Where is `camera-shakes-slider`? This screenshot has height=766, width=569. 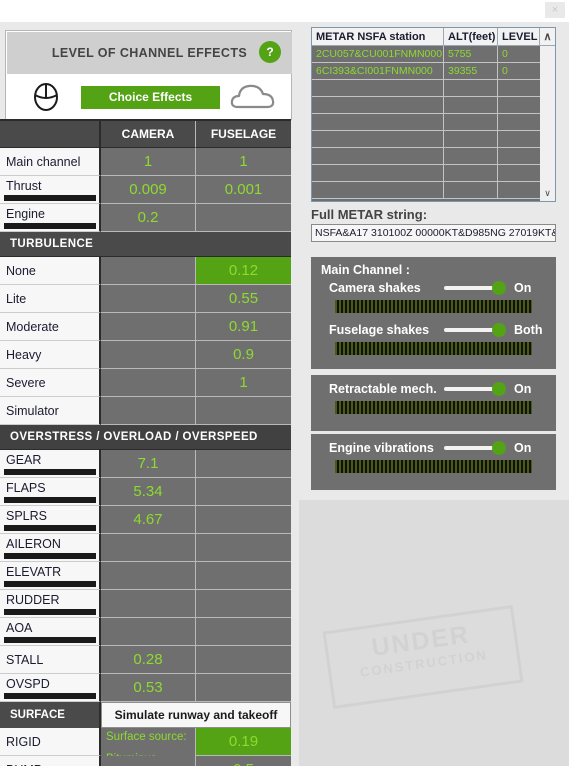 camera-shakes-slider is located at coordinates (475, 288).